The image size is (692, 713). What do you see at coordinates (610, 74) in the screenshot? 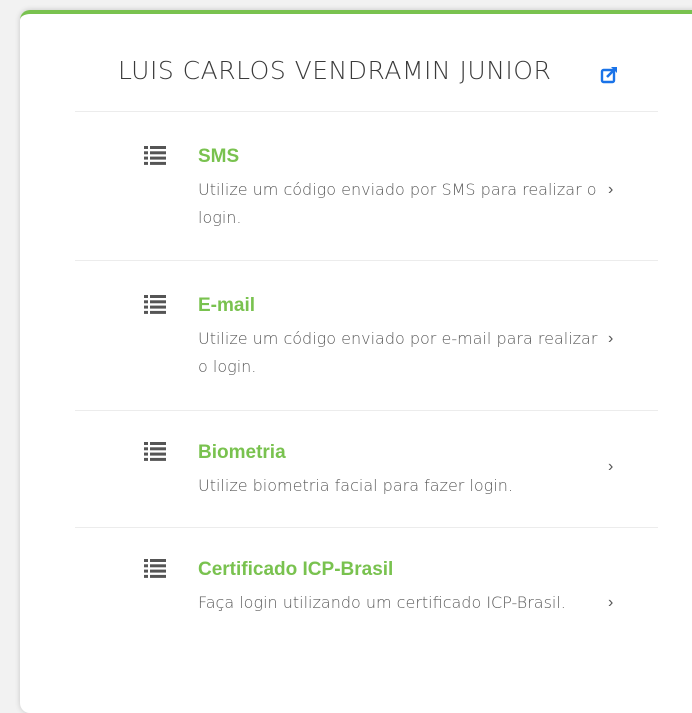
I see `external-link-icon` at bounding box center [610, 74].